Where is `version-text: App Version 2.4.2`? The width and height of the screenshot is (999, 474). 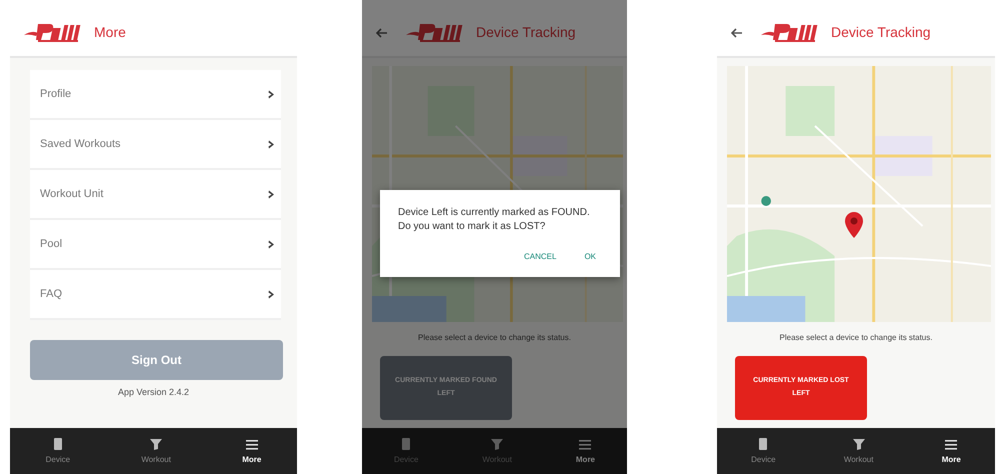
version-text: App Version 2.4.2 is located at coordinates (153, 393).